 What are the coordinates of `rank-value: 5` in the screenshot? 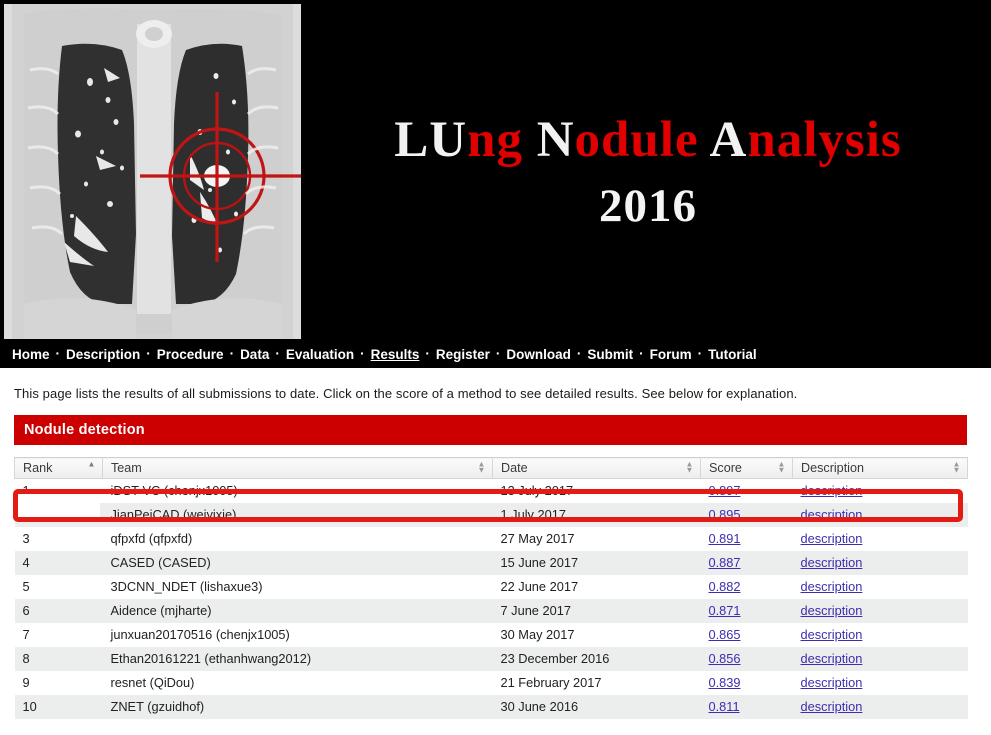 It's located at (26, 586).